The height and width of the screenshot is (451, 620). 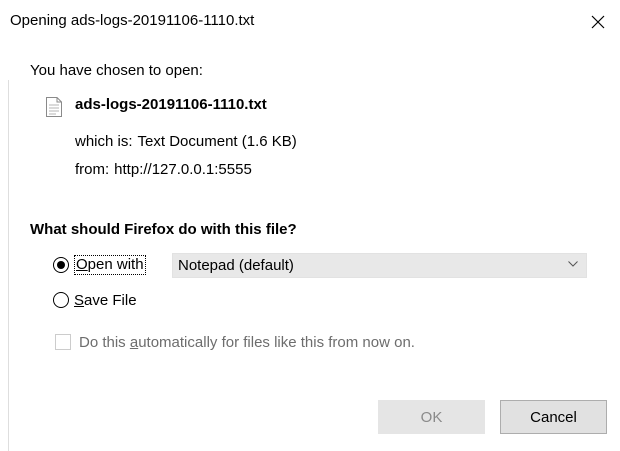 I want to click on auto-action-prefix: Do this, so click(x=104, y=342).